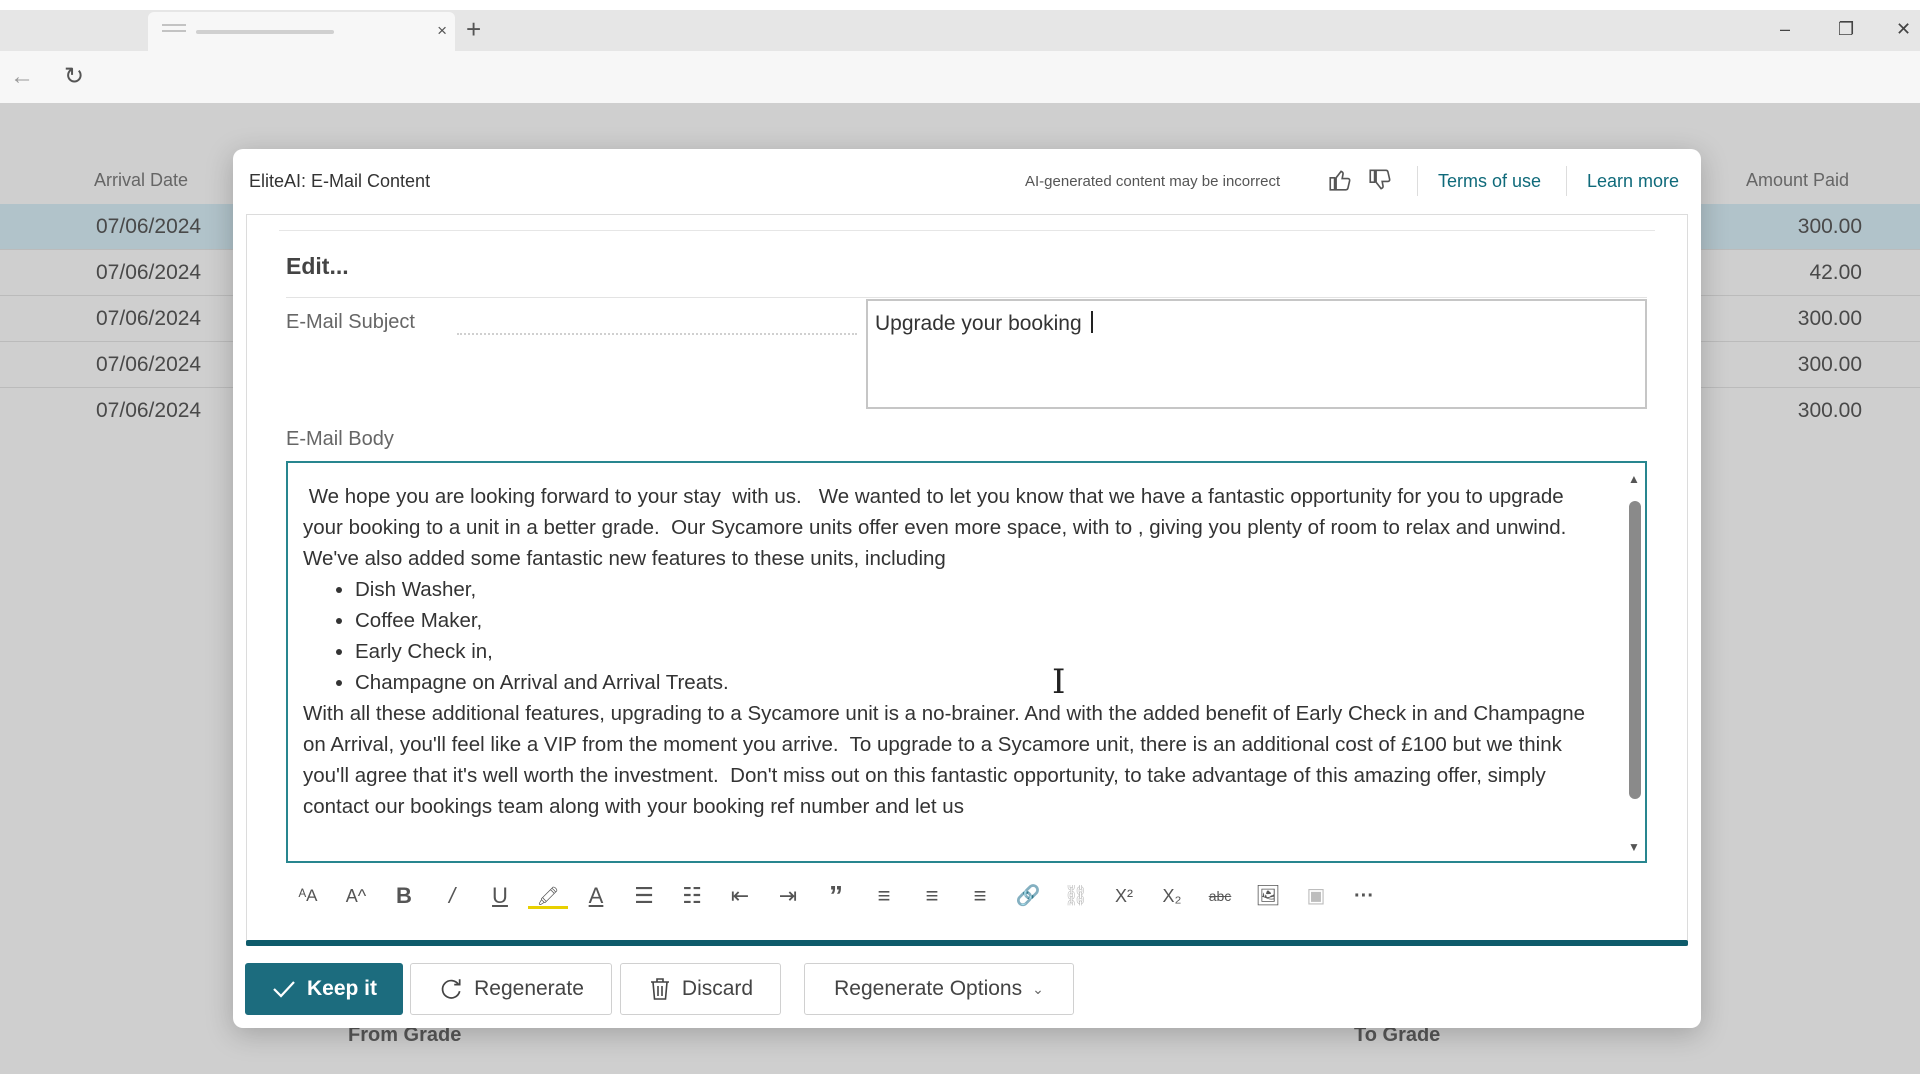  What do you see at coordinates (979, 651) in the screenshot?
I see `list-item: Early Check in,` at bounding box center [979, 651].